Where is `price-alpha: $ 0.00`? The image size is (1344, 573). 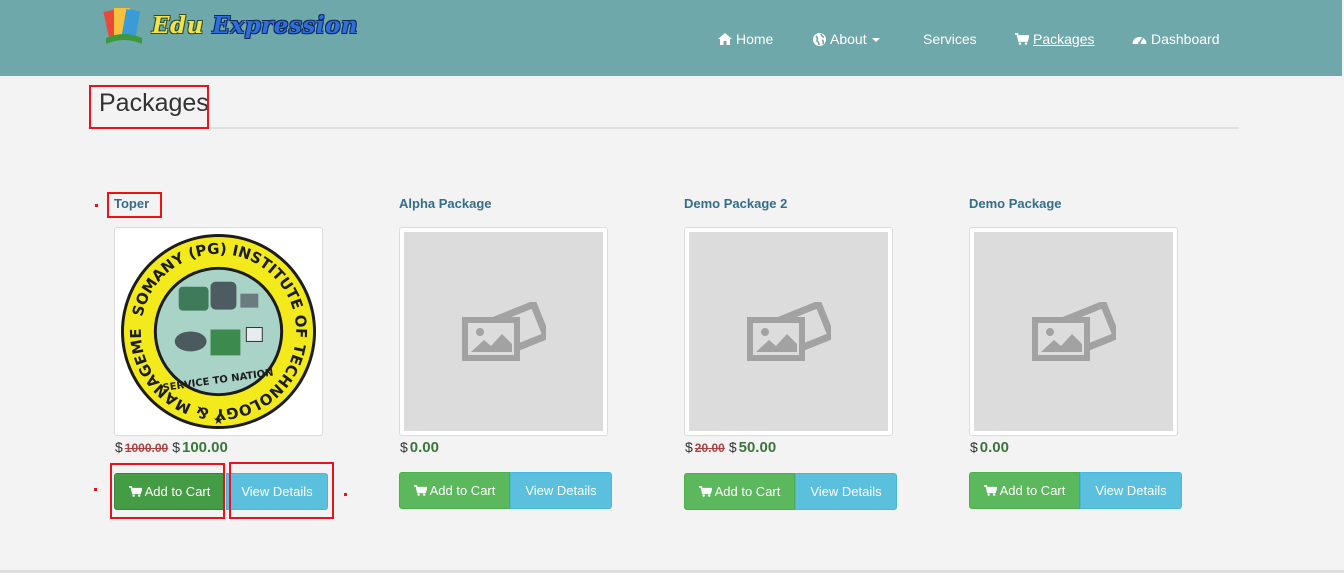 price-alpha: $ 0.00 is located at coordinates (419, 447).